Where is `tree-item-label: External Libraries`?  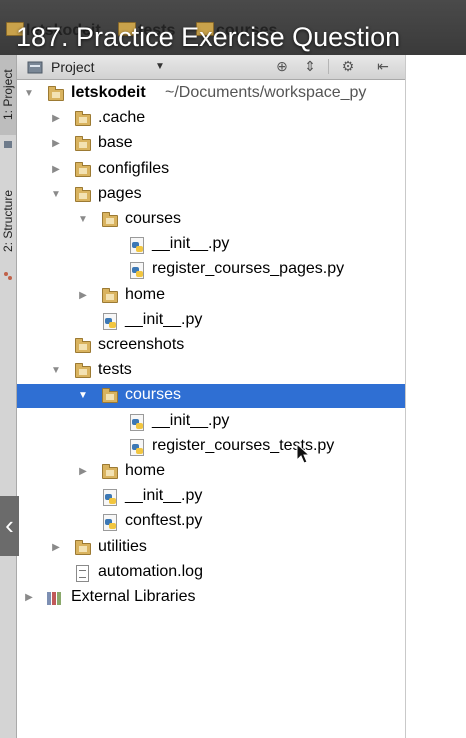
tree-item-label: External Libraries is located at coordinates (133, 596).